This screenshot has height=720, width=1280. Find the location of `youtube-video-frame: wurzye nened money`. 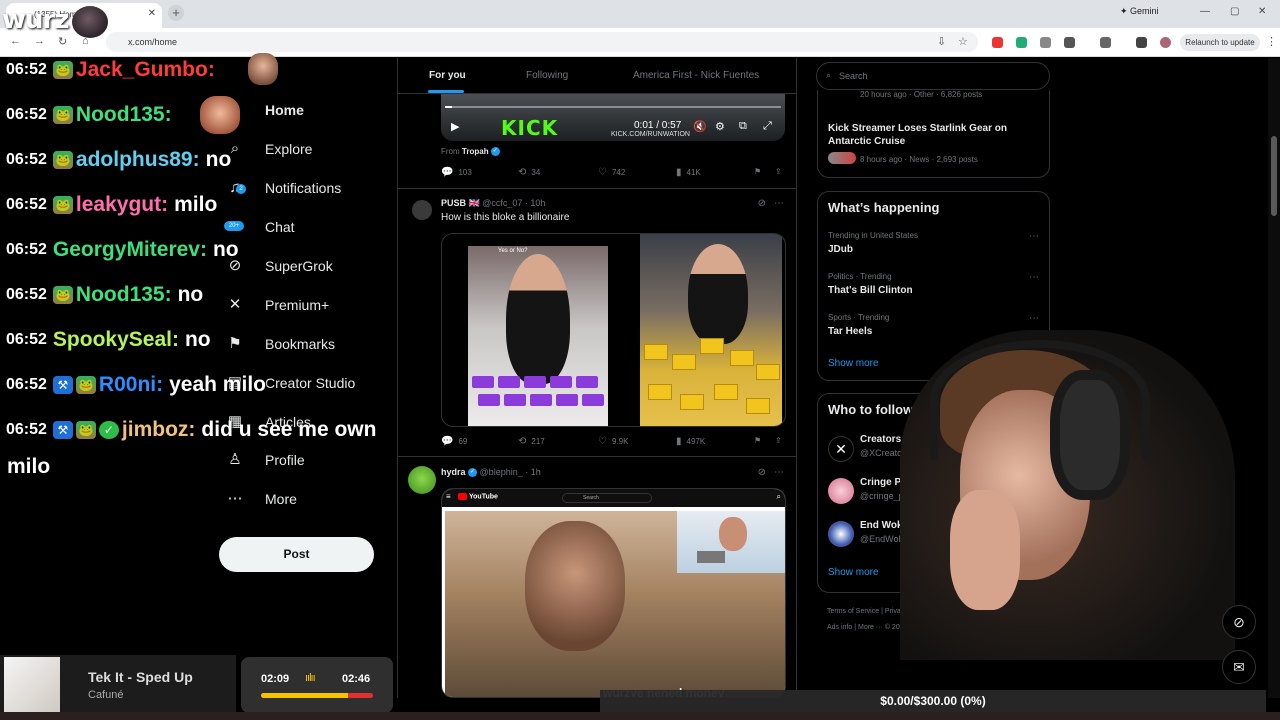

youtube-video-frame: wurzye nened money is located at coordinates (615, 604).